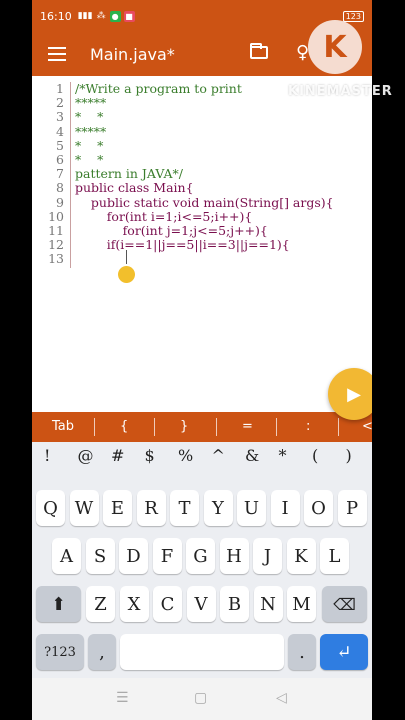  What do you see at coordinates (60, 88) in the screenshot?
I see `line-number: 1` at bounding box center [60, 88].